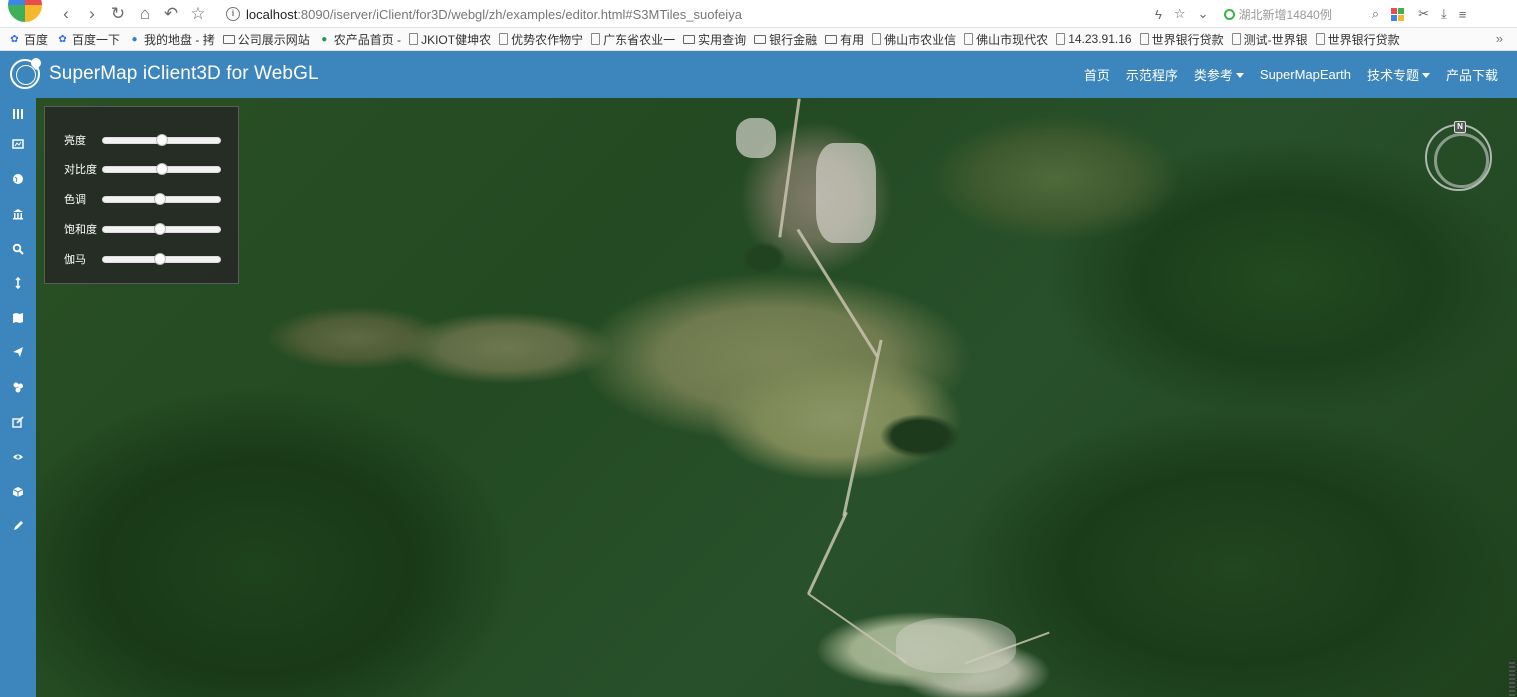 Image resolution: width=1517 pixels, height=697 pixels. What do you see at coordinates (92, 14) in the screenshot?
I see `forward-icon: ›` at bounding box center [92, 14].